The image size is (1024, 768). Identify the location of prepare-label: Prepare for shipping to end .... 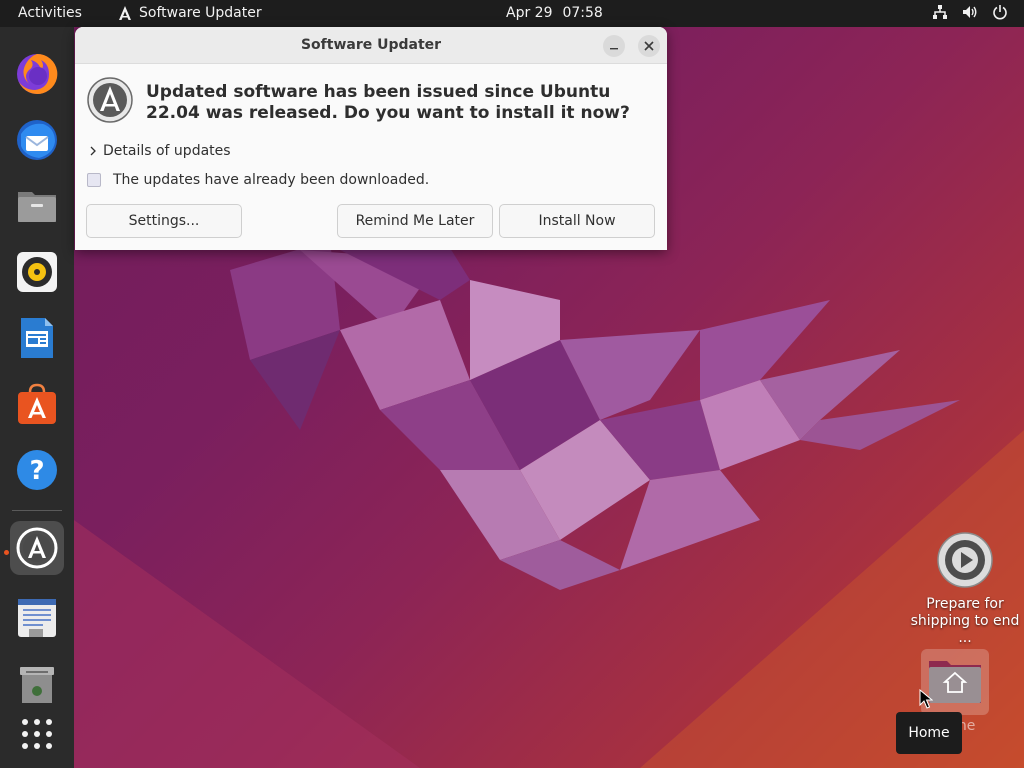
(965, 621).